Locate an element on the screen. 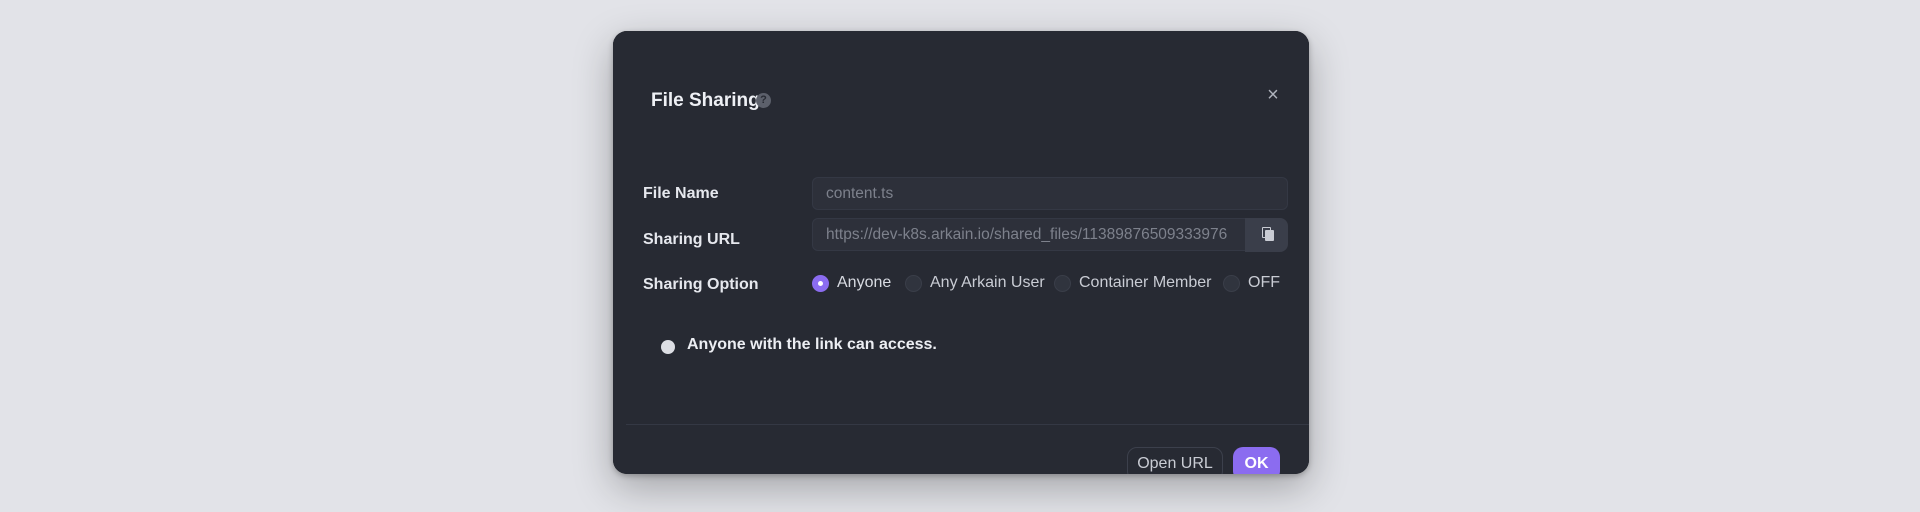 The height and width of the screenshot is (512, 1920). radio-any-arkain-user: Any Arkain User is located at coordinates (975, 283).